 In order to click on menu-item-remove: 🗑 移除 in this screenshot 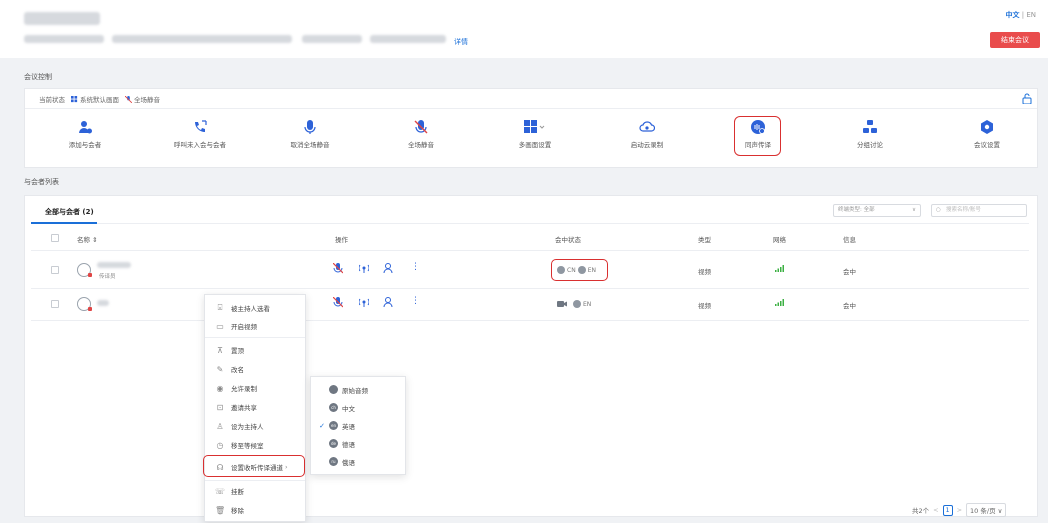, I will do `click(229, 510)`.